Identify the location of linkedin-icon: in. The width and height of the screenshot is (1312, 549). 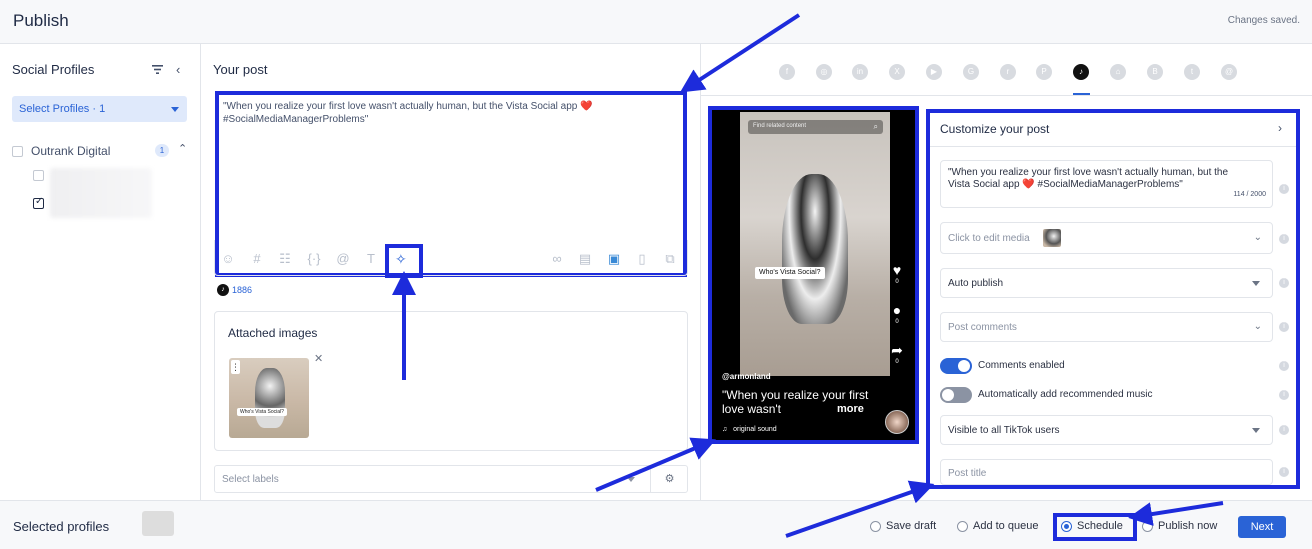
(860, 72).